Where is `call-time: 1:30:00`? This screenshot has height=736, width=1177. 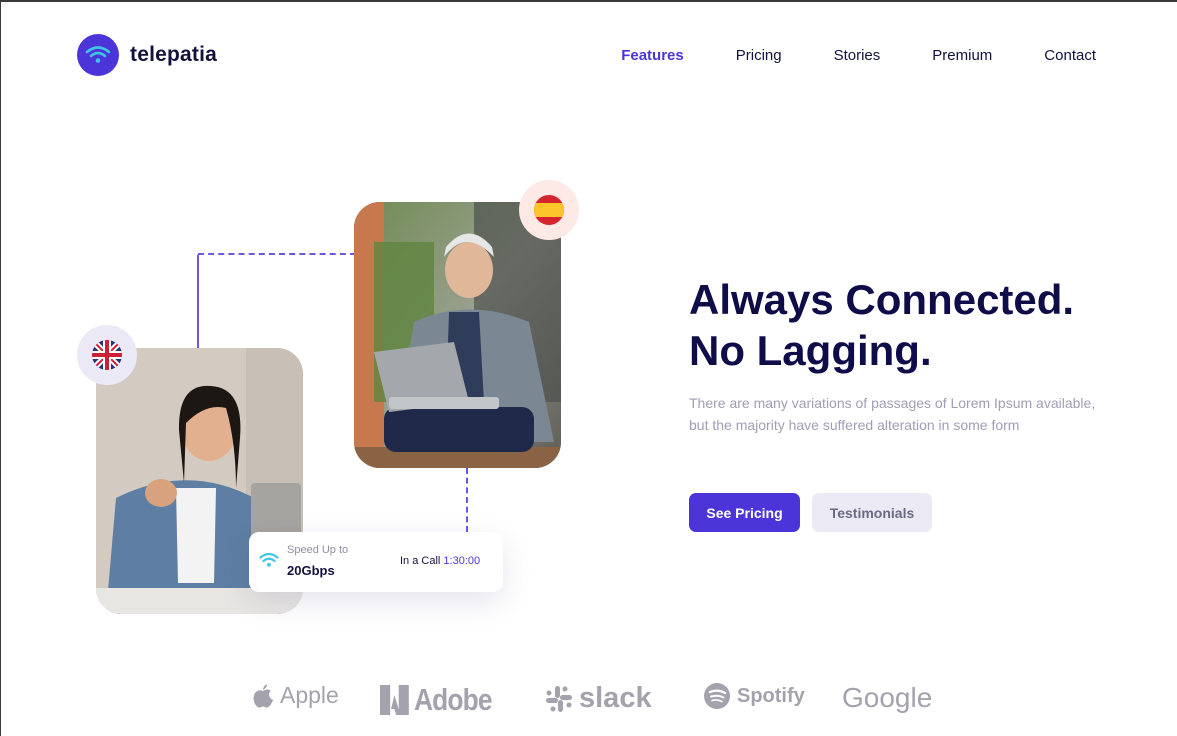 call-time: 1:30:00 is located at coordinates (462, 561).